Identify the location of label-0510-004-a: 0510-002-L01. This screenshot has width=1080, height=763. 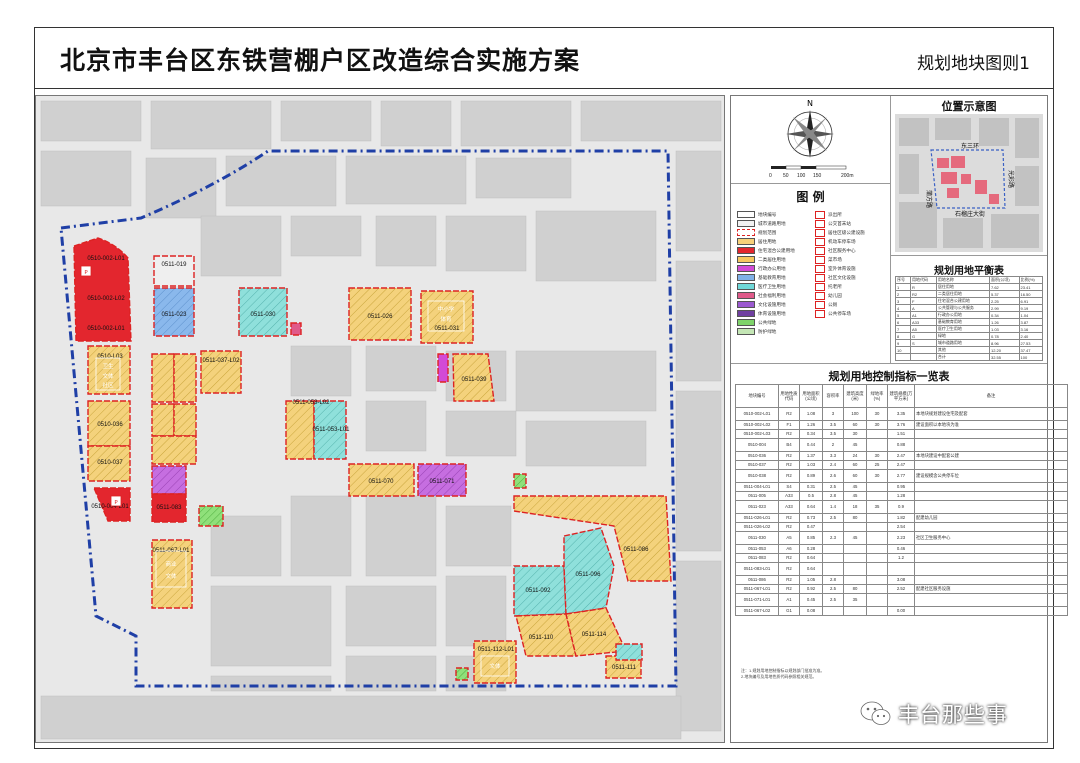
(106, 329).